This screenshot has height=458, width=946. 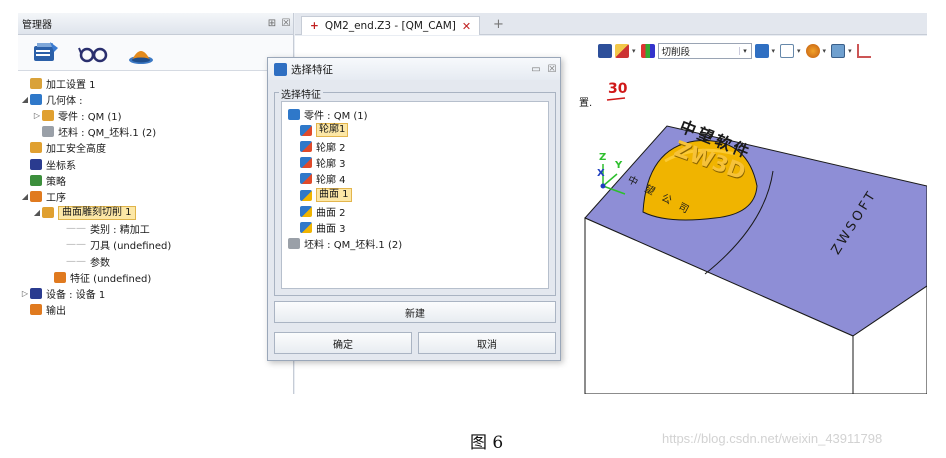 I want to click on feature-list-item: 零件 : QM (1), so click(x=415, y=114).